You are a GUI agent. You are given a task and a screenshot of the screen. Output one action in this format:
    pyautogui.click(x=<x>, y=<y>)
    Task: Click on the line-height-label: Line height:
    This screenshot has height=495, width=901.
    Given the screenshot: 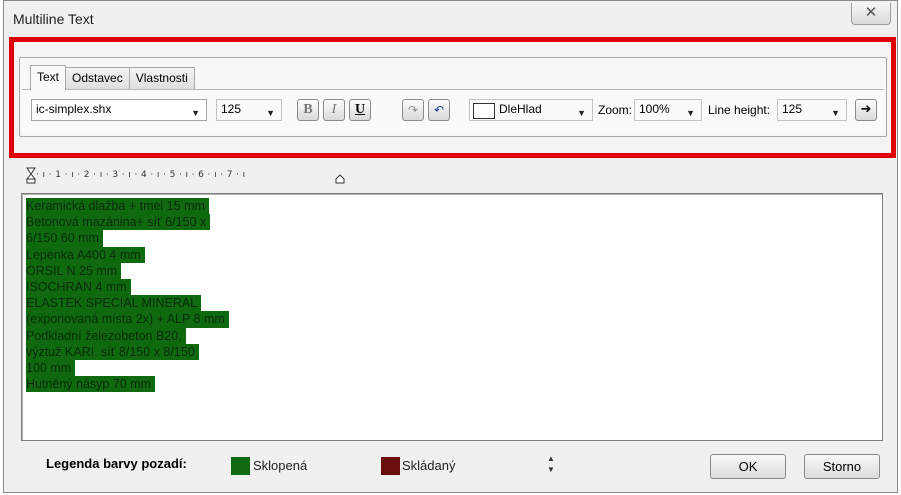 What is the action you would take?
    pyautogui.click(x=739, y=110)
    